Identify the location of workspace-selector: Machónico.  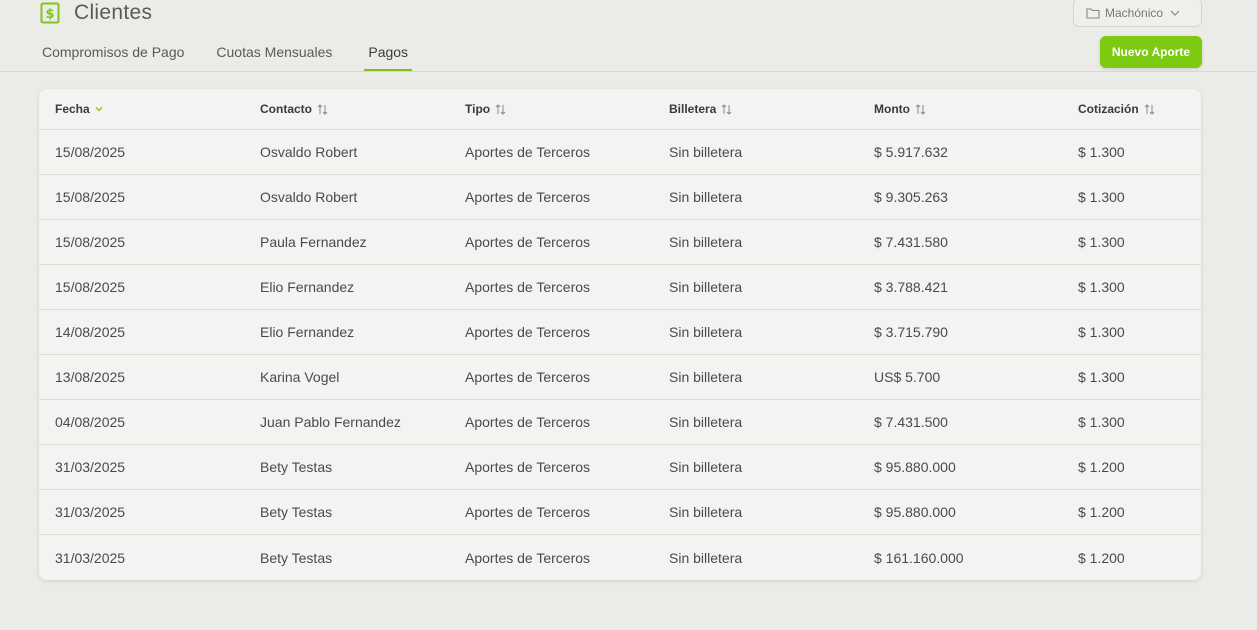
(1137, 13).